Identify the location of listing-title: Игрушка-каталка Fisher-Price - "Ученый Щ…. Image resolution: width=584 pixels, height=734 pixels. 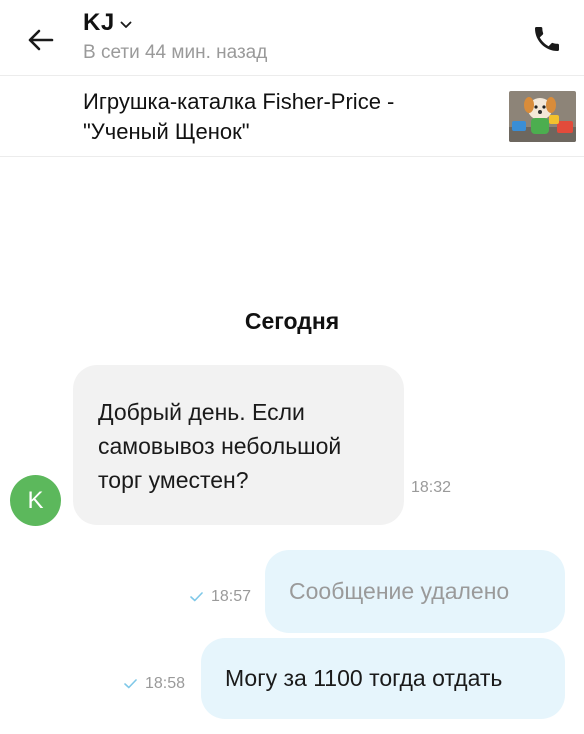
(278, 117).